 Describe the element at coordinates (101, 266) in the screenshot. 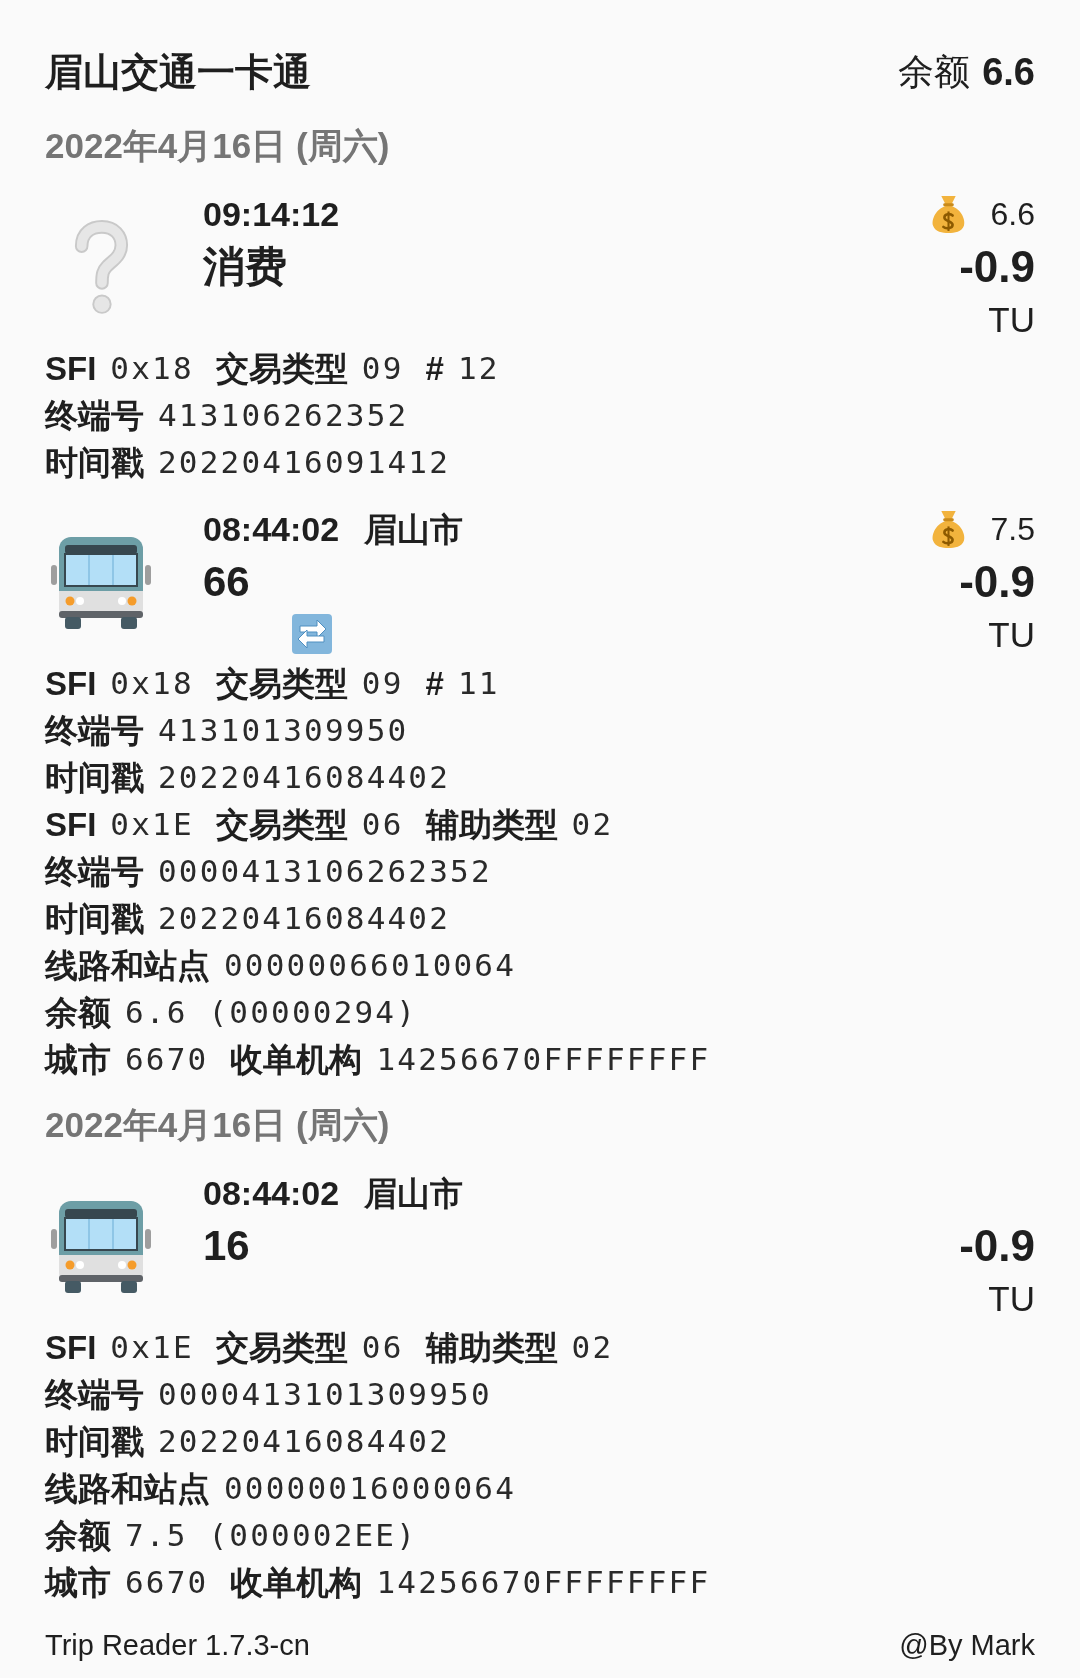

I see `question-mark-icon` at that location.